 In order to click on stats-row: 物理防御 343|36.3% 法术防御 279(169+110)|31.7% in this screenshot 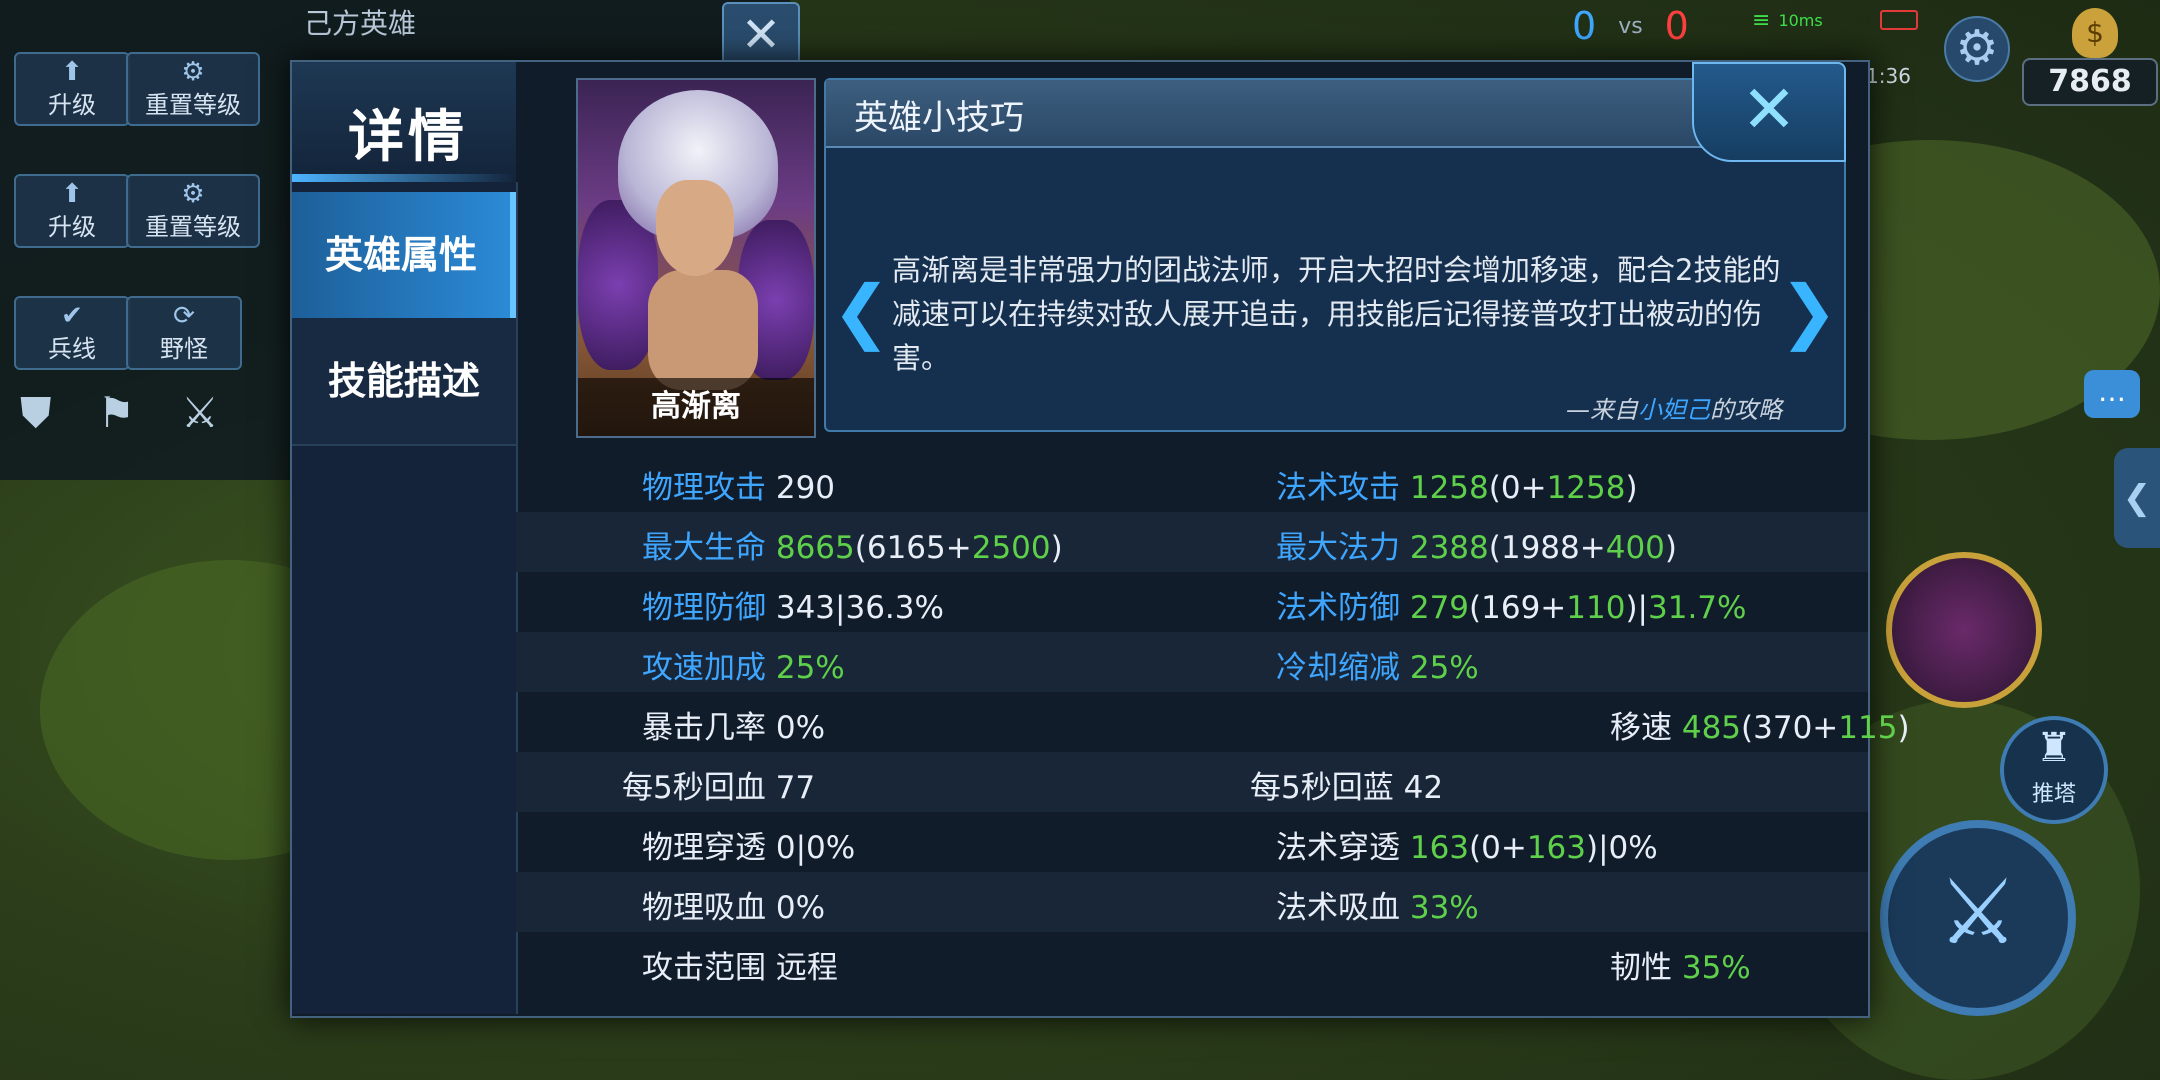, I will do `click(1192, 602)`.